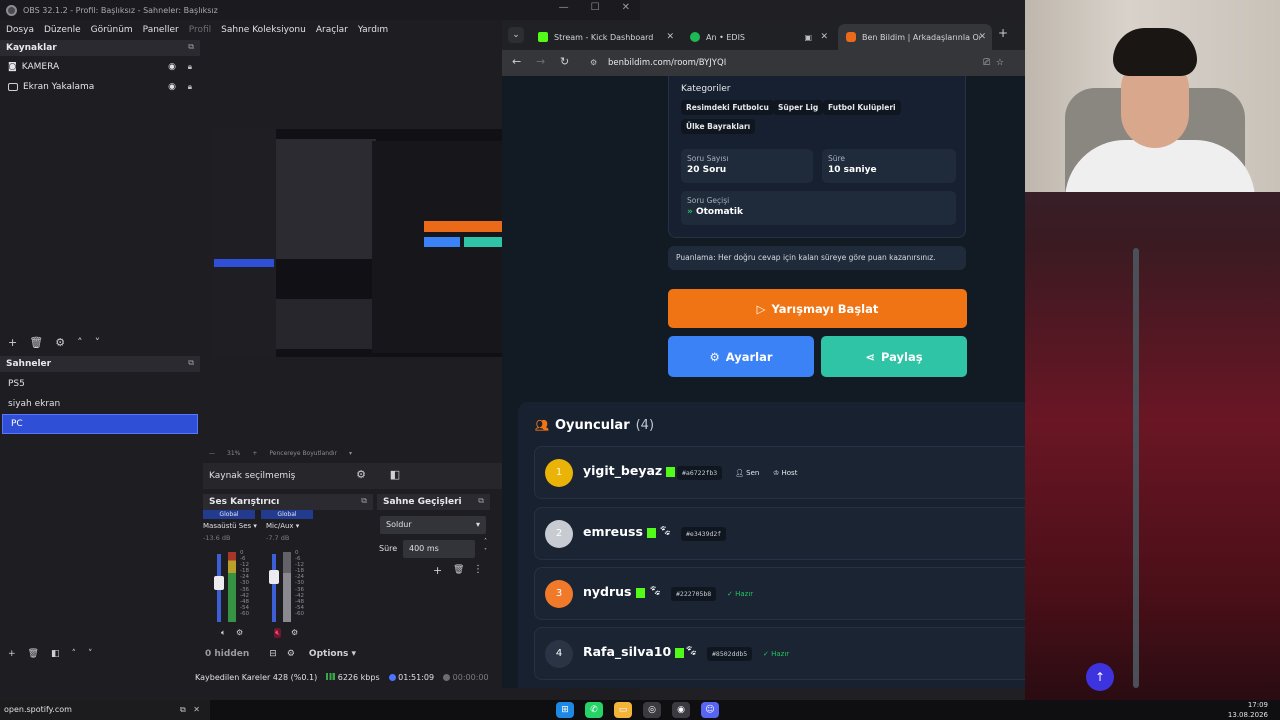 This screenshot has height=720, width=1280. Describe the element at coordinates (437, 570) in the screenshot. I see `add-transition-icon: +` at that location.